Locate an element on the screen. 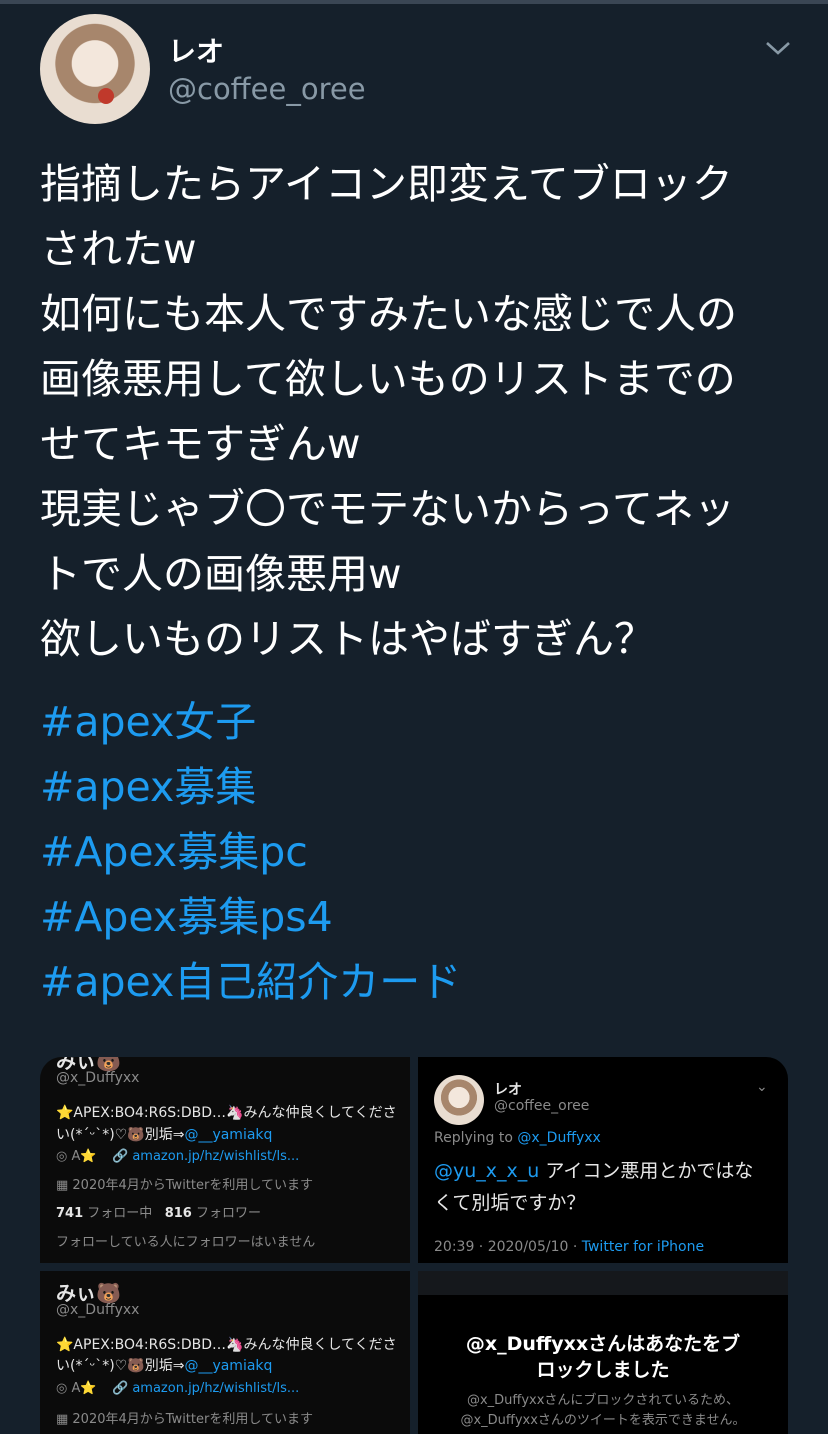  replying-to: Replying to @x_Duffyxx is located at coordinates (517, 1138).